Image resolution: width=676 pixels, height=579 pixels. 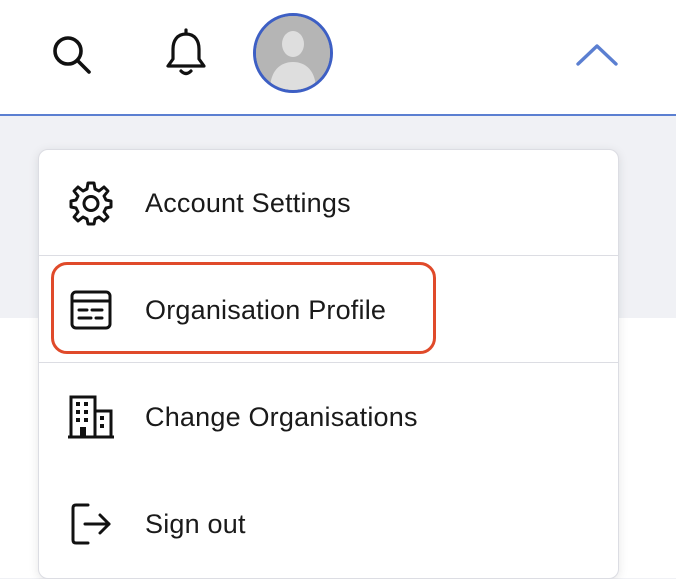 I want to click on search-icon, so click(x=72, y=55).